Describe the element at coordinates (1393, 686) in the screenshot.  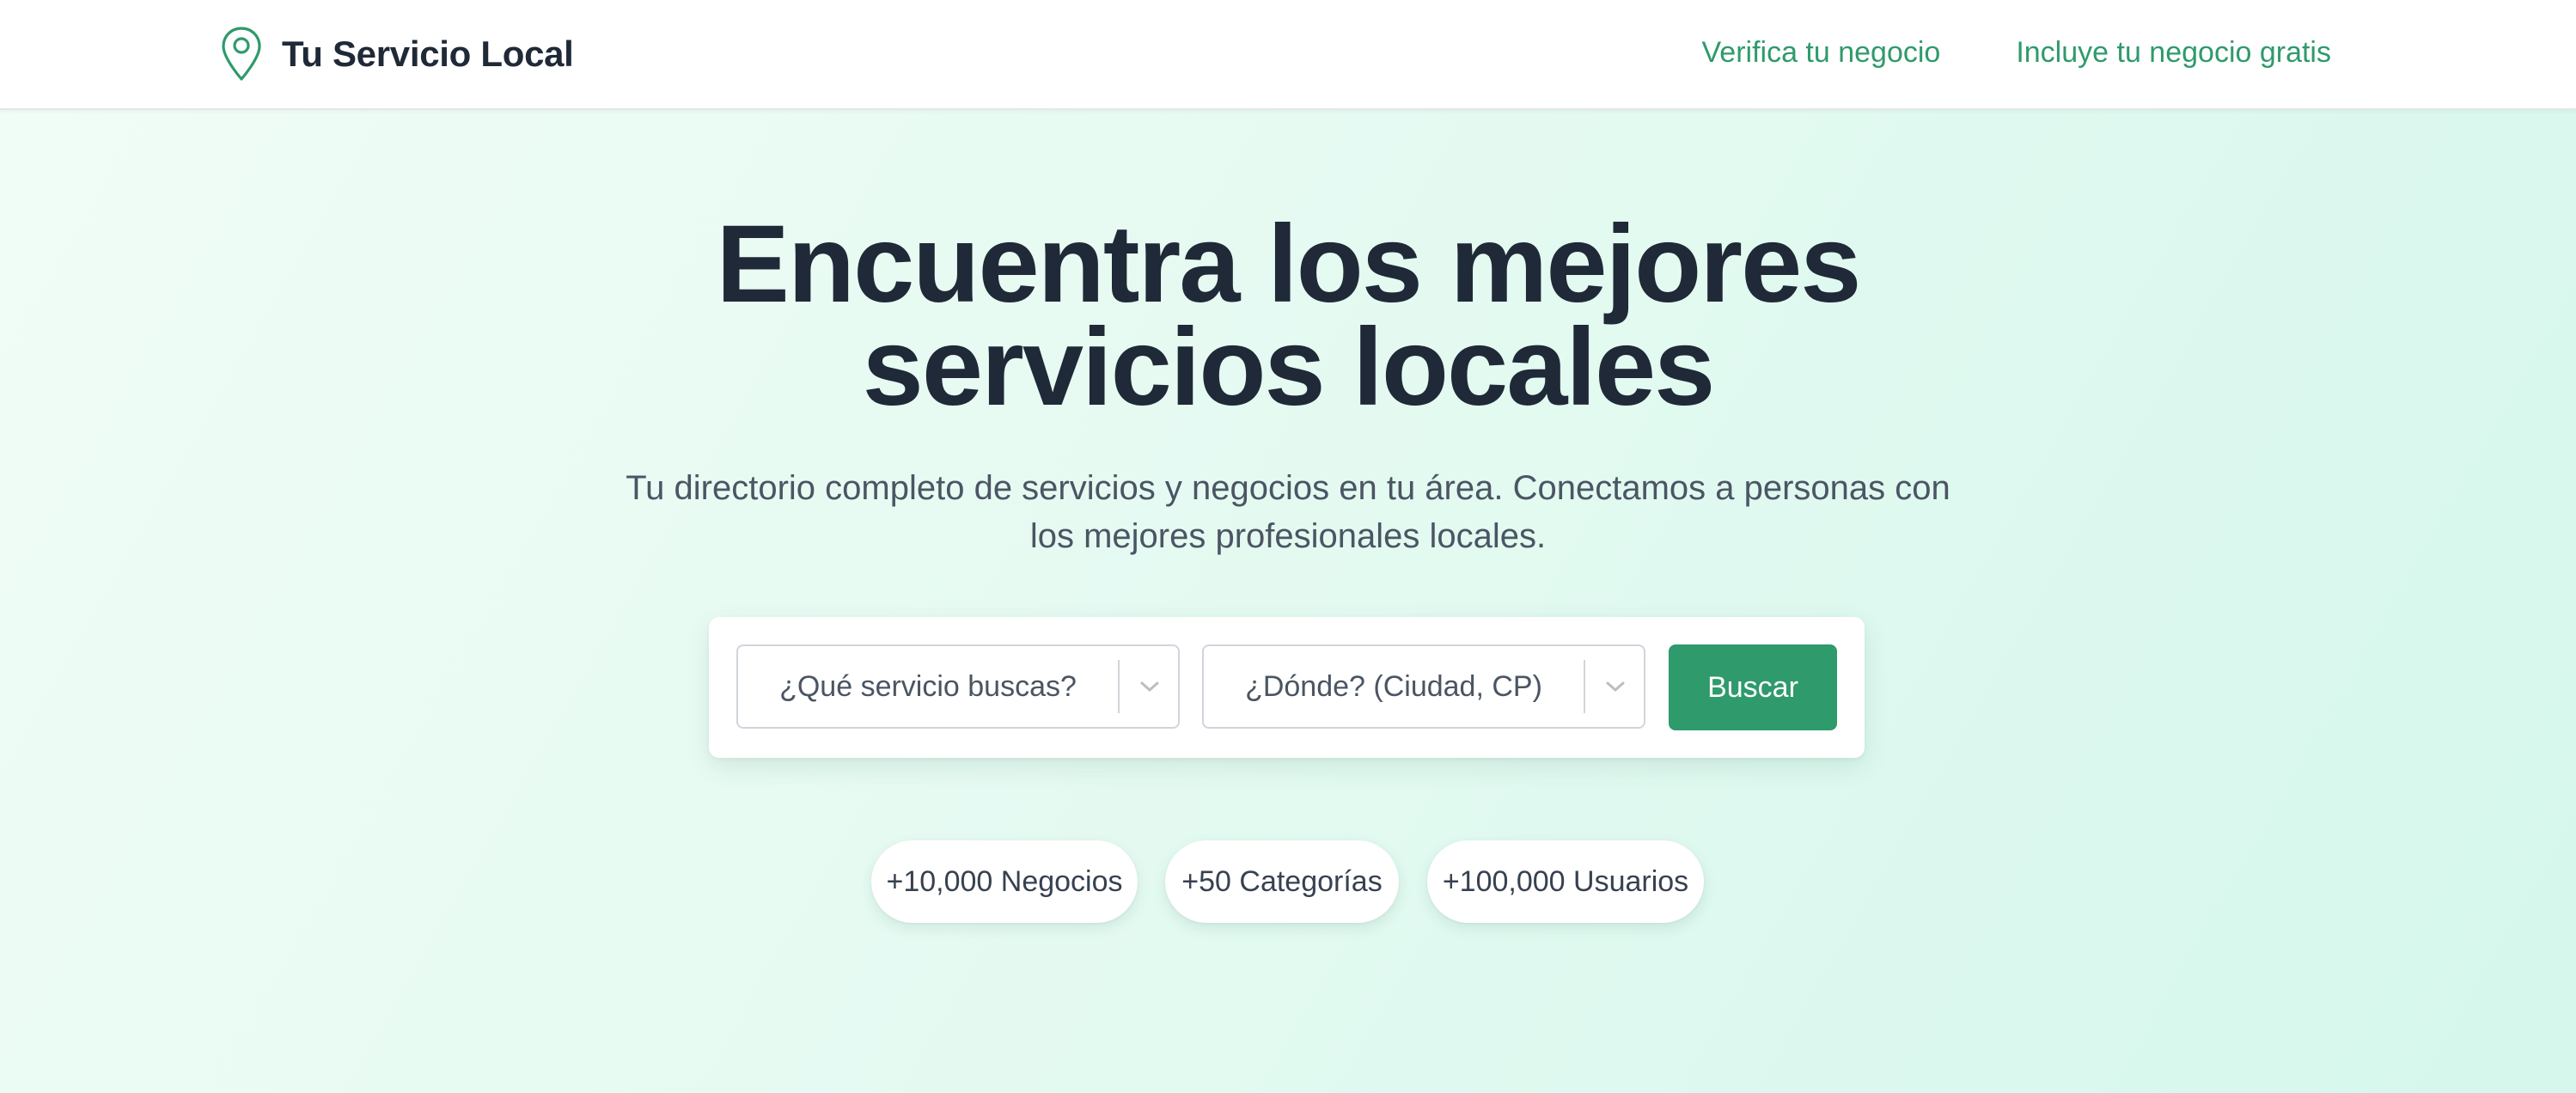
I see `location-select-placeholder: ¿Dónde? (Ciudad, CP)` at that location.